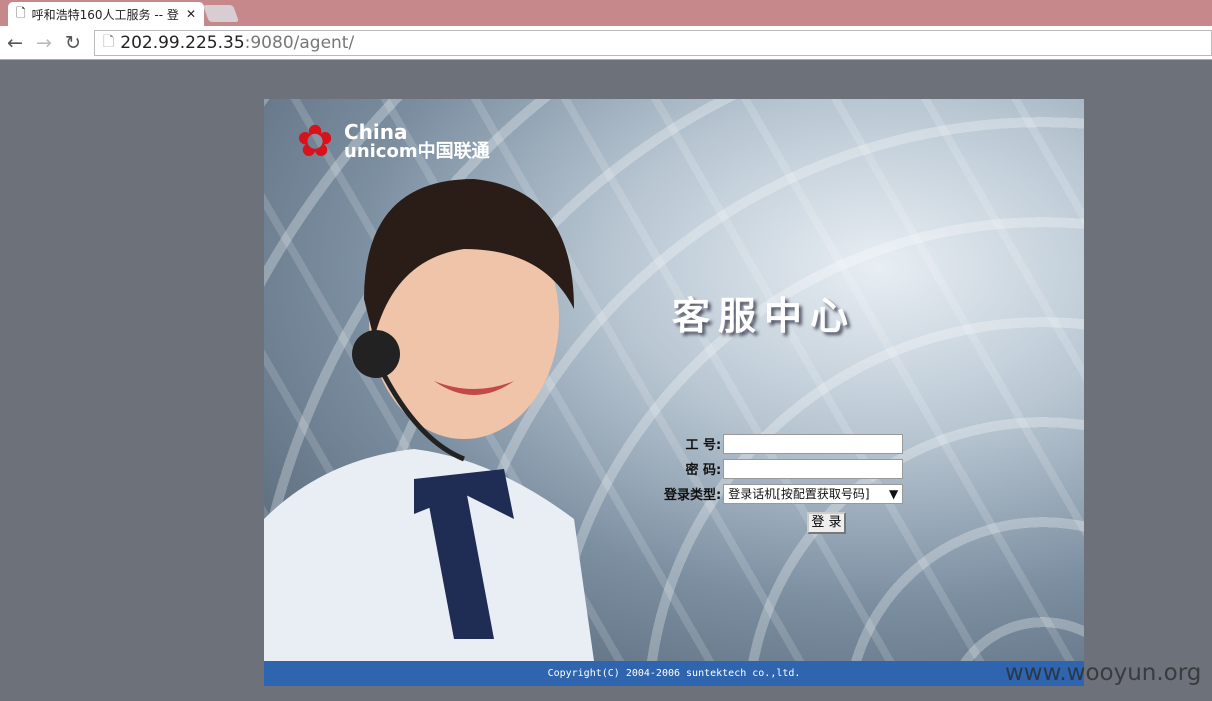 The height and width of the screenshot is (701, 1212). What do you see at coordinates (73, 43) in the screenshot?
I see `reload-icon: ↻` at bounding box center [73, 43].